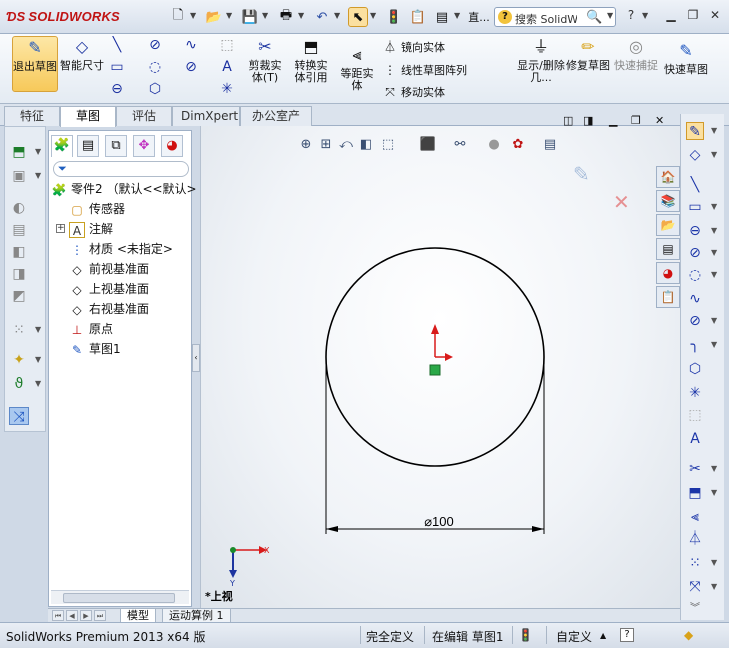  What do you see at coordinates (671, 16) in the screenshot?
I see `minimize-button: ▁` at bounding box center [671, 16].